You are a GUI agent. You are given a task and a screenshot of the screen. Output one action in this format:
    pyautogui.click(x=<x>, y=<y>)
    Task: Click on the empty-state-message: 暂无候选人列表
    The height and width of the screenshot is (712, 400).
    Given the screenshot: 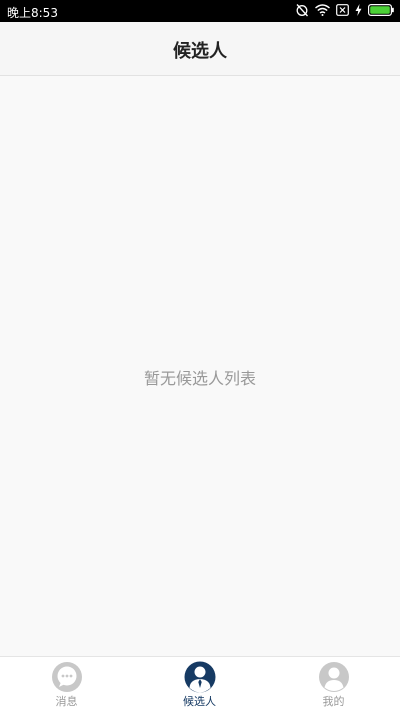 What is the action you would take?
    pyautogui.click(x=199, y=378)
    